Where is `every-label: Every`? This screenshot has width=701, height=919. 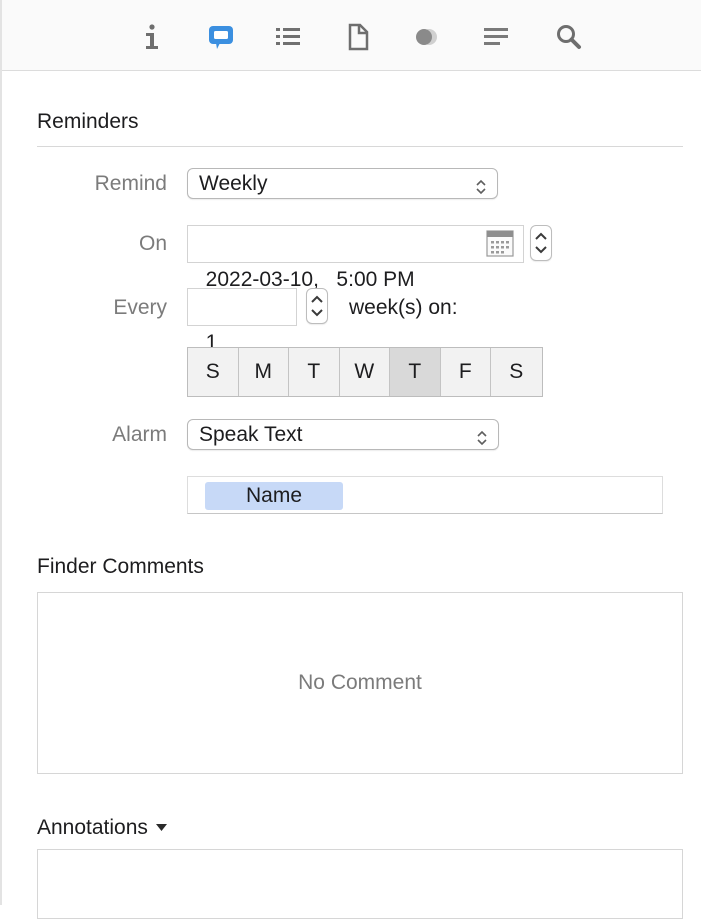
every-label: Every is located at coordinates (140, 307).